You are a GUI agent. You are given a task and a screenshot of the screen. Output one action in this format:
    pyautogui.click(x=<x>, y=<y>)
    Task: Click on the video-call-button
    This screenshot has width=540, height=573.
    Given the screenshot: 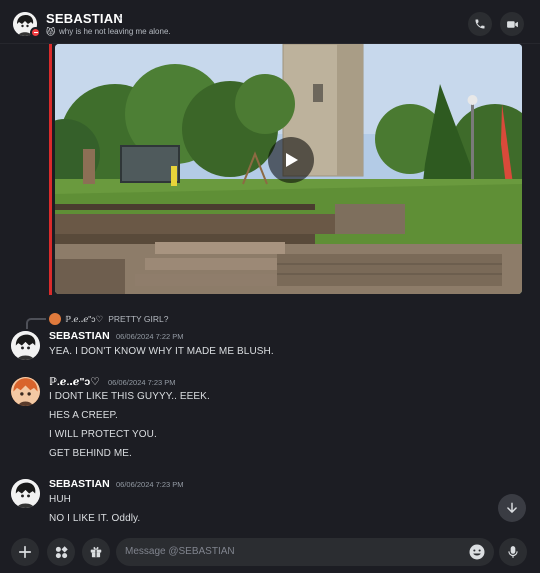 What is the action you would take?
    pyautogui.click(x=512, y=24)
    